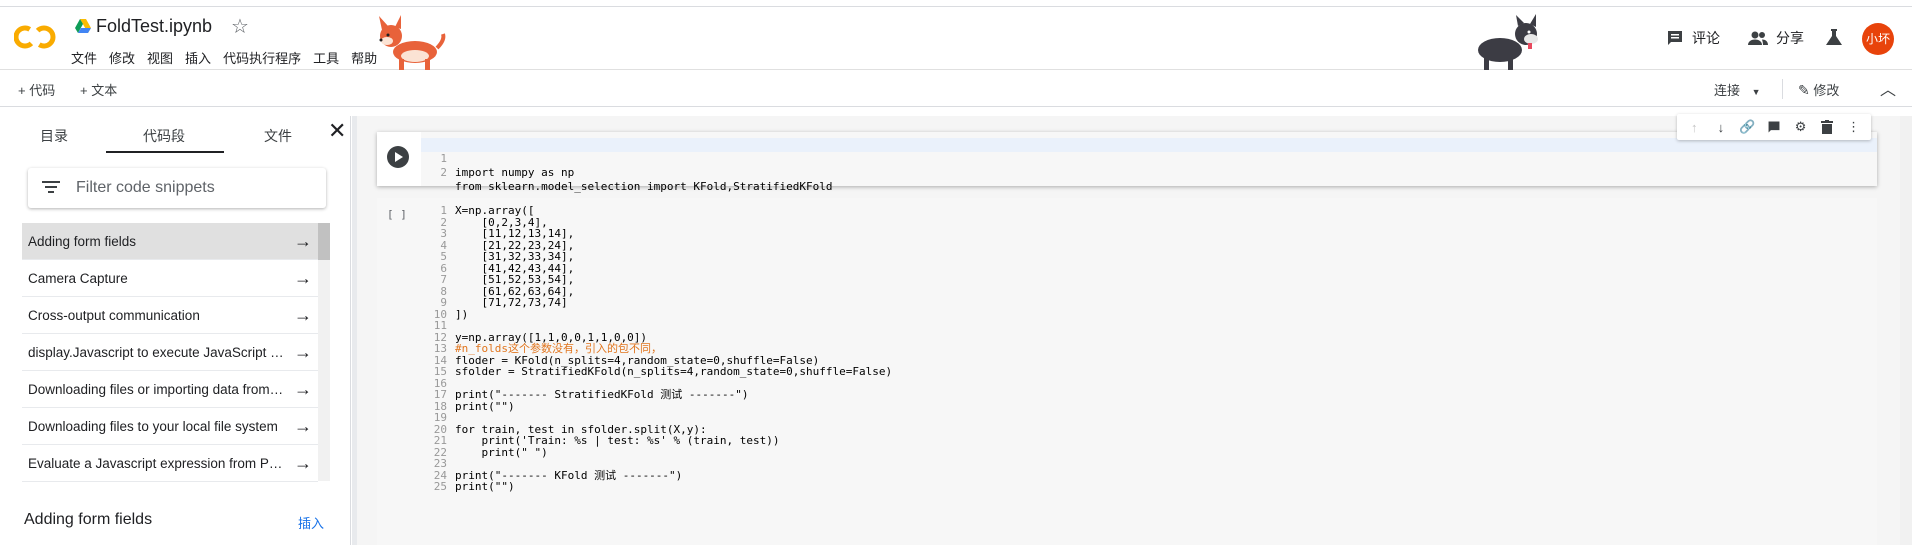  I want to click on gear-icon: ⚙, so click(1801, 127).